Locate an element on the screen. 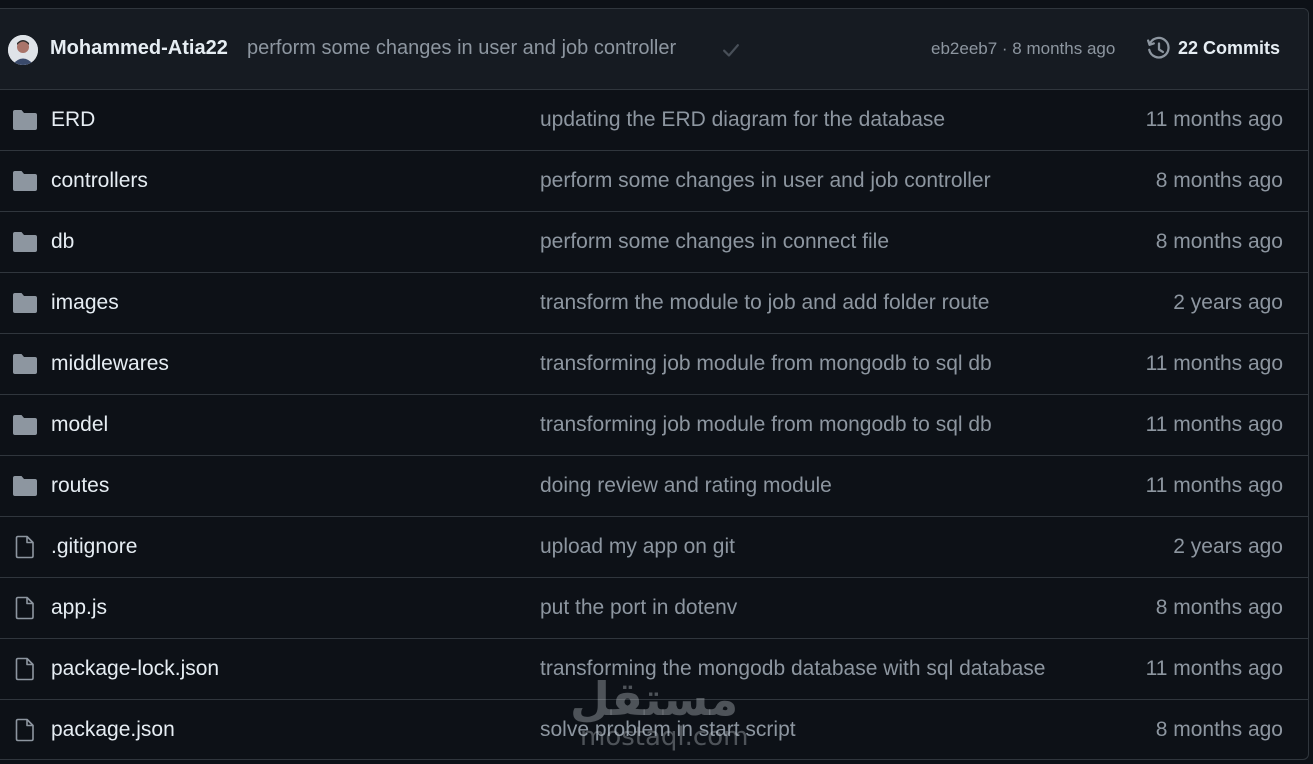  file-name-link: model is located at coordinates (79, 425).